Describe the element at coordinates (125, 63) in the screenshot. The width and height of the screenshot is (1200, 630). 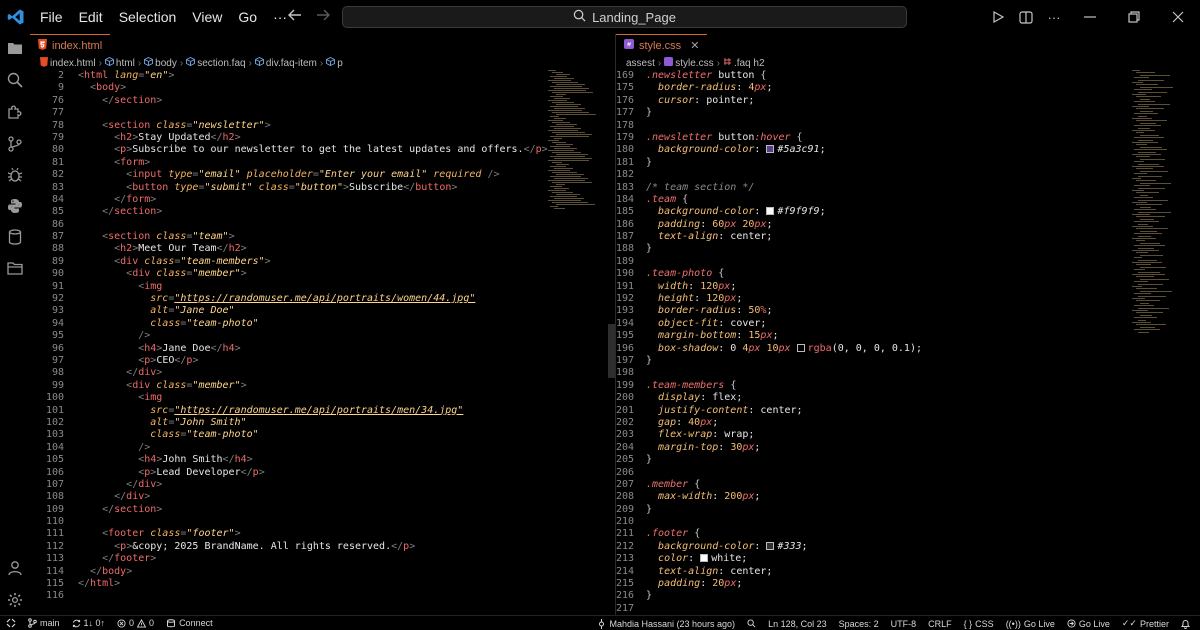
I see `breadcrumb-item: html` at that location.